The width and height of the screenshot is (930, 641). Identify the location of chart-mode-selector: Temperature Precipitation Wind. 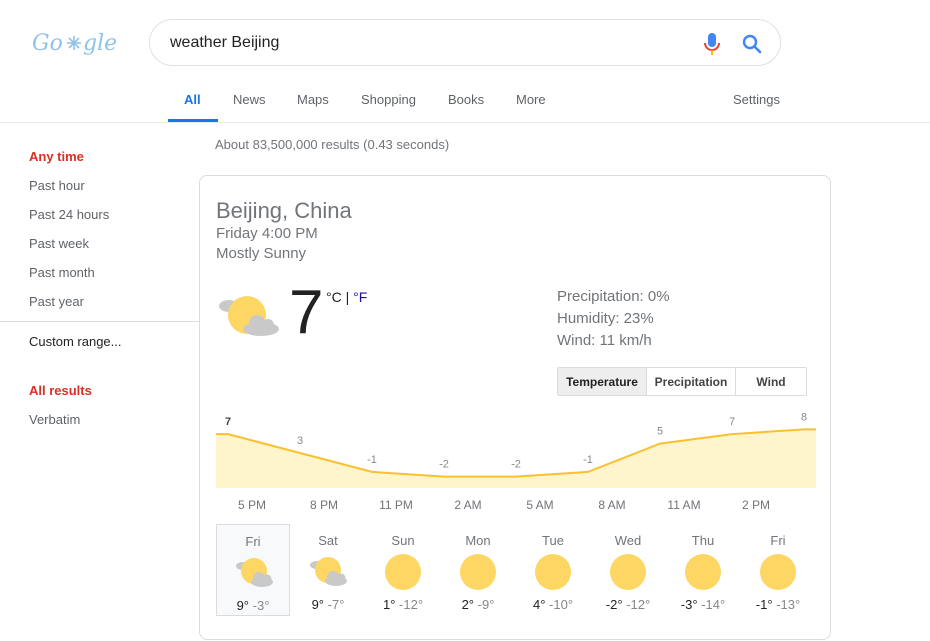
(682, 381).